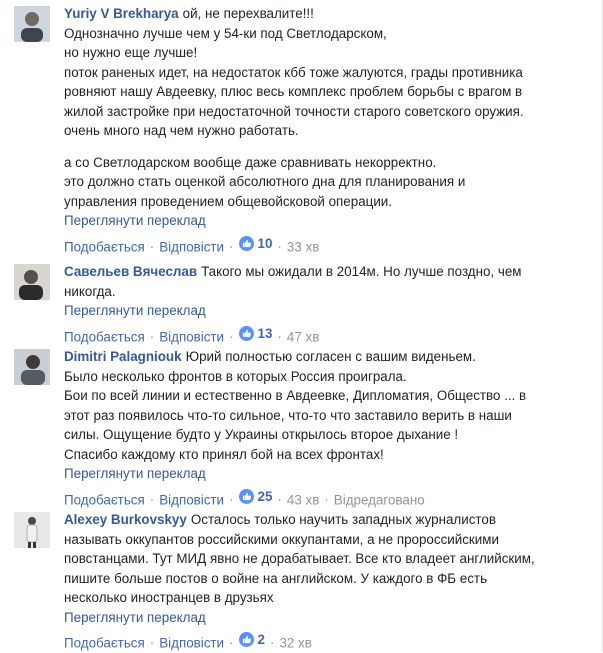  Describe the element at coordinates (131, 52) in the screenshot. I see `comment-text: но нужно еще лучше!` at that location.